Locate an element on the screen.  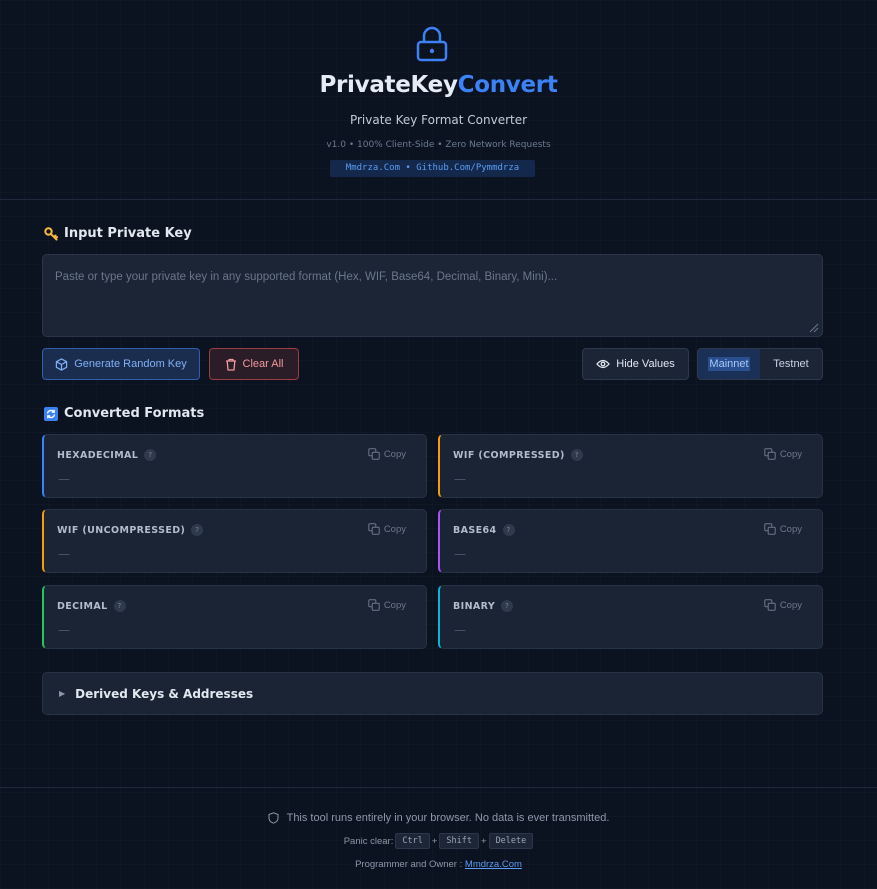
clear-all-button: Clear All is located at coordinates (254, 364).